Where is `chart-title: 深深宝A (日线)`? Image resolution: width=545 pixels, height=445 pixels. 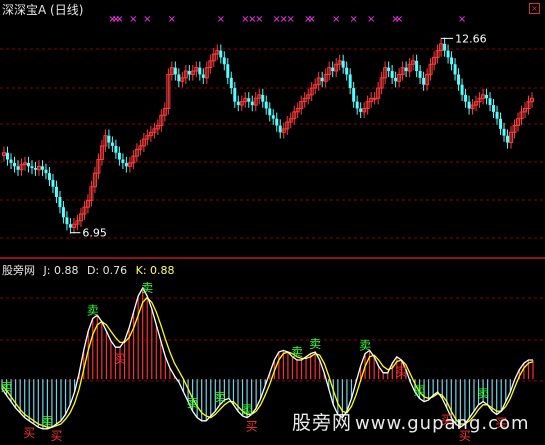
chart-title: 深深宝A (日线) is located at coordinates (43, 10).